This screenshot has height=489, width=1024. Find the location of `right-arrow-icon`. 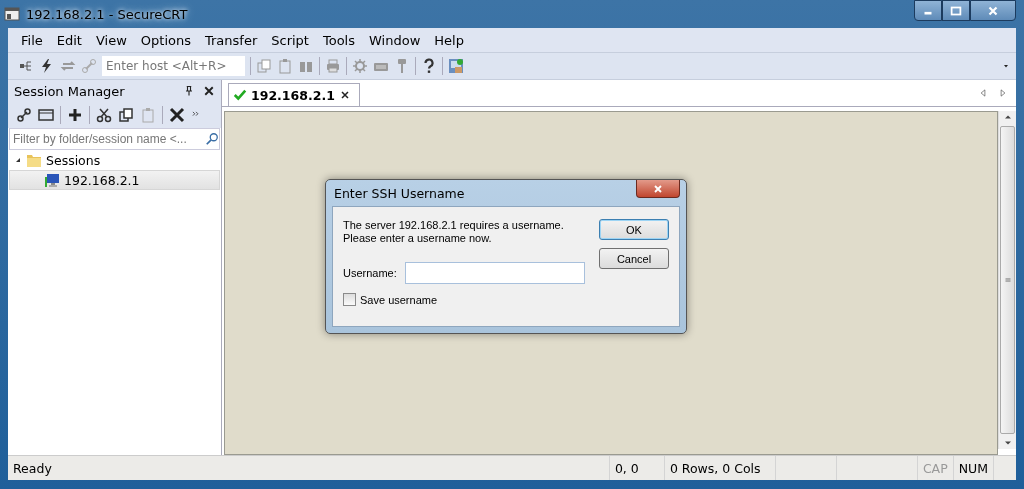

right-arrow-icon is located at coordinates (1003, 93).